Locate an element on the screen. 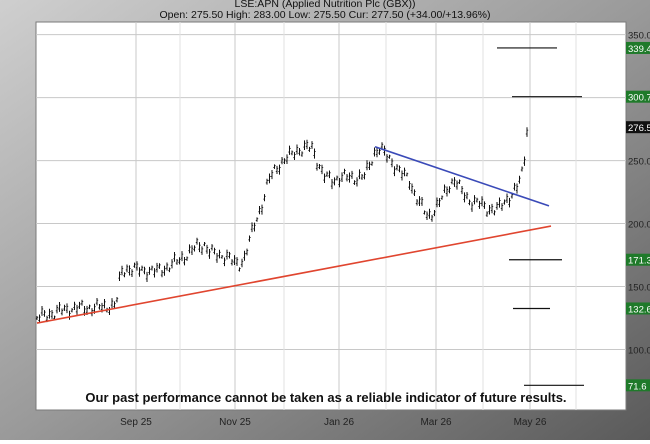 The width and height of the screenshot is (650, 444). y-tick-label: 150.0 is located at coordinates (639, 288).